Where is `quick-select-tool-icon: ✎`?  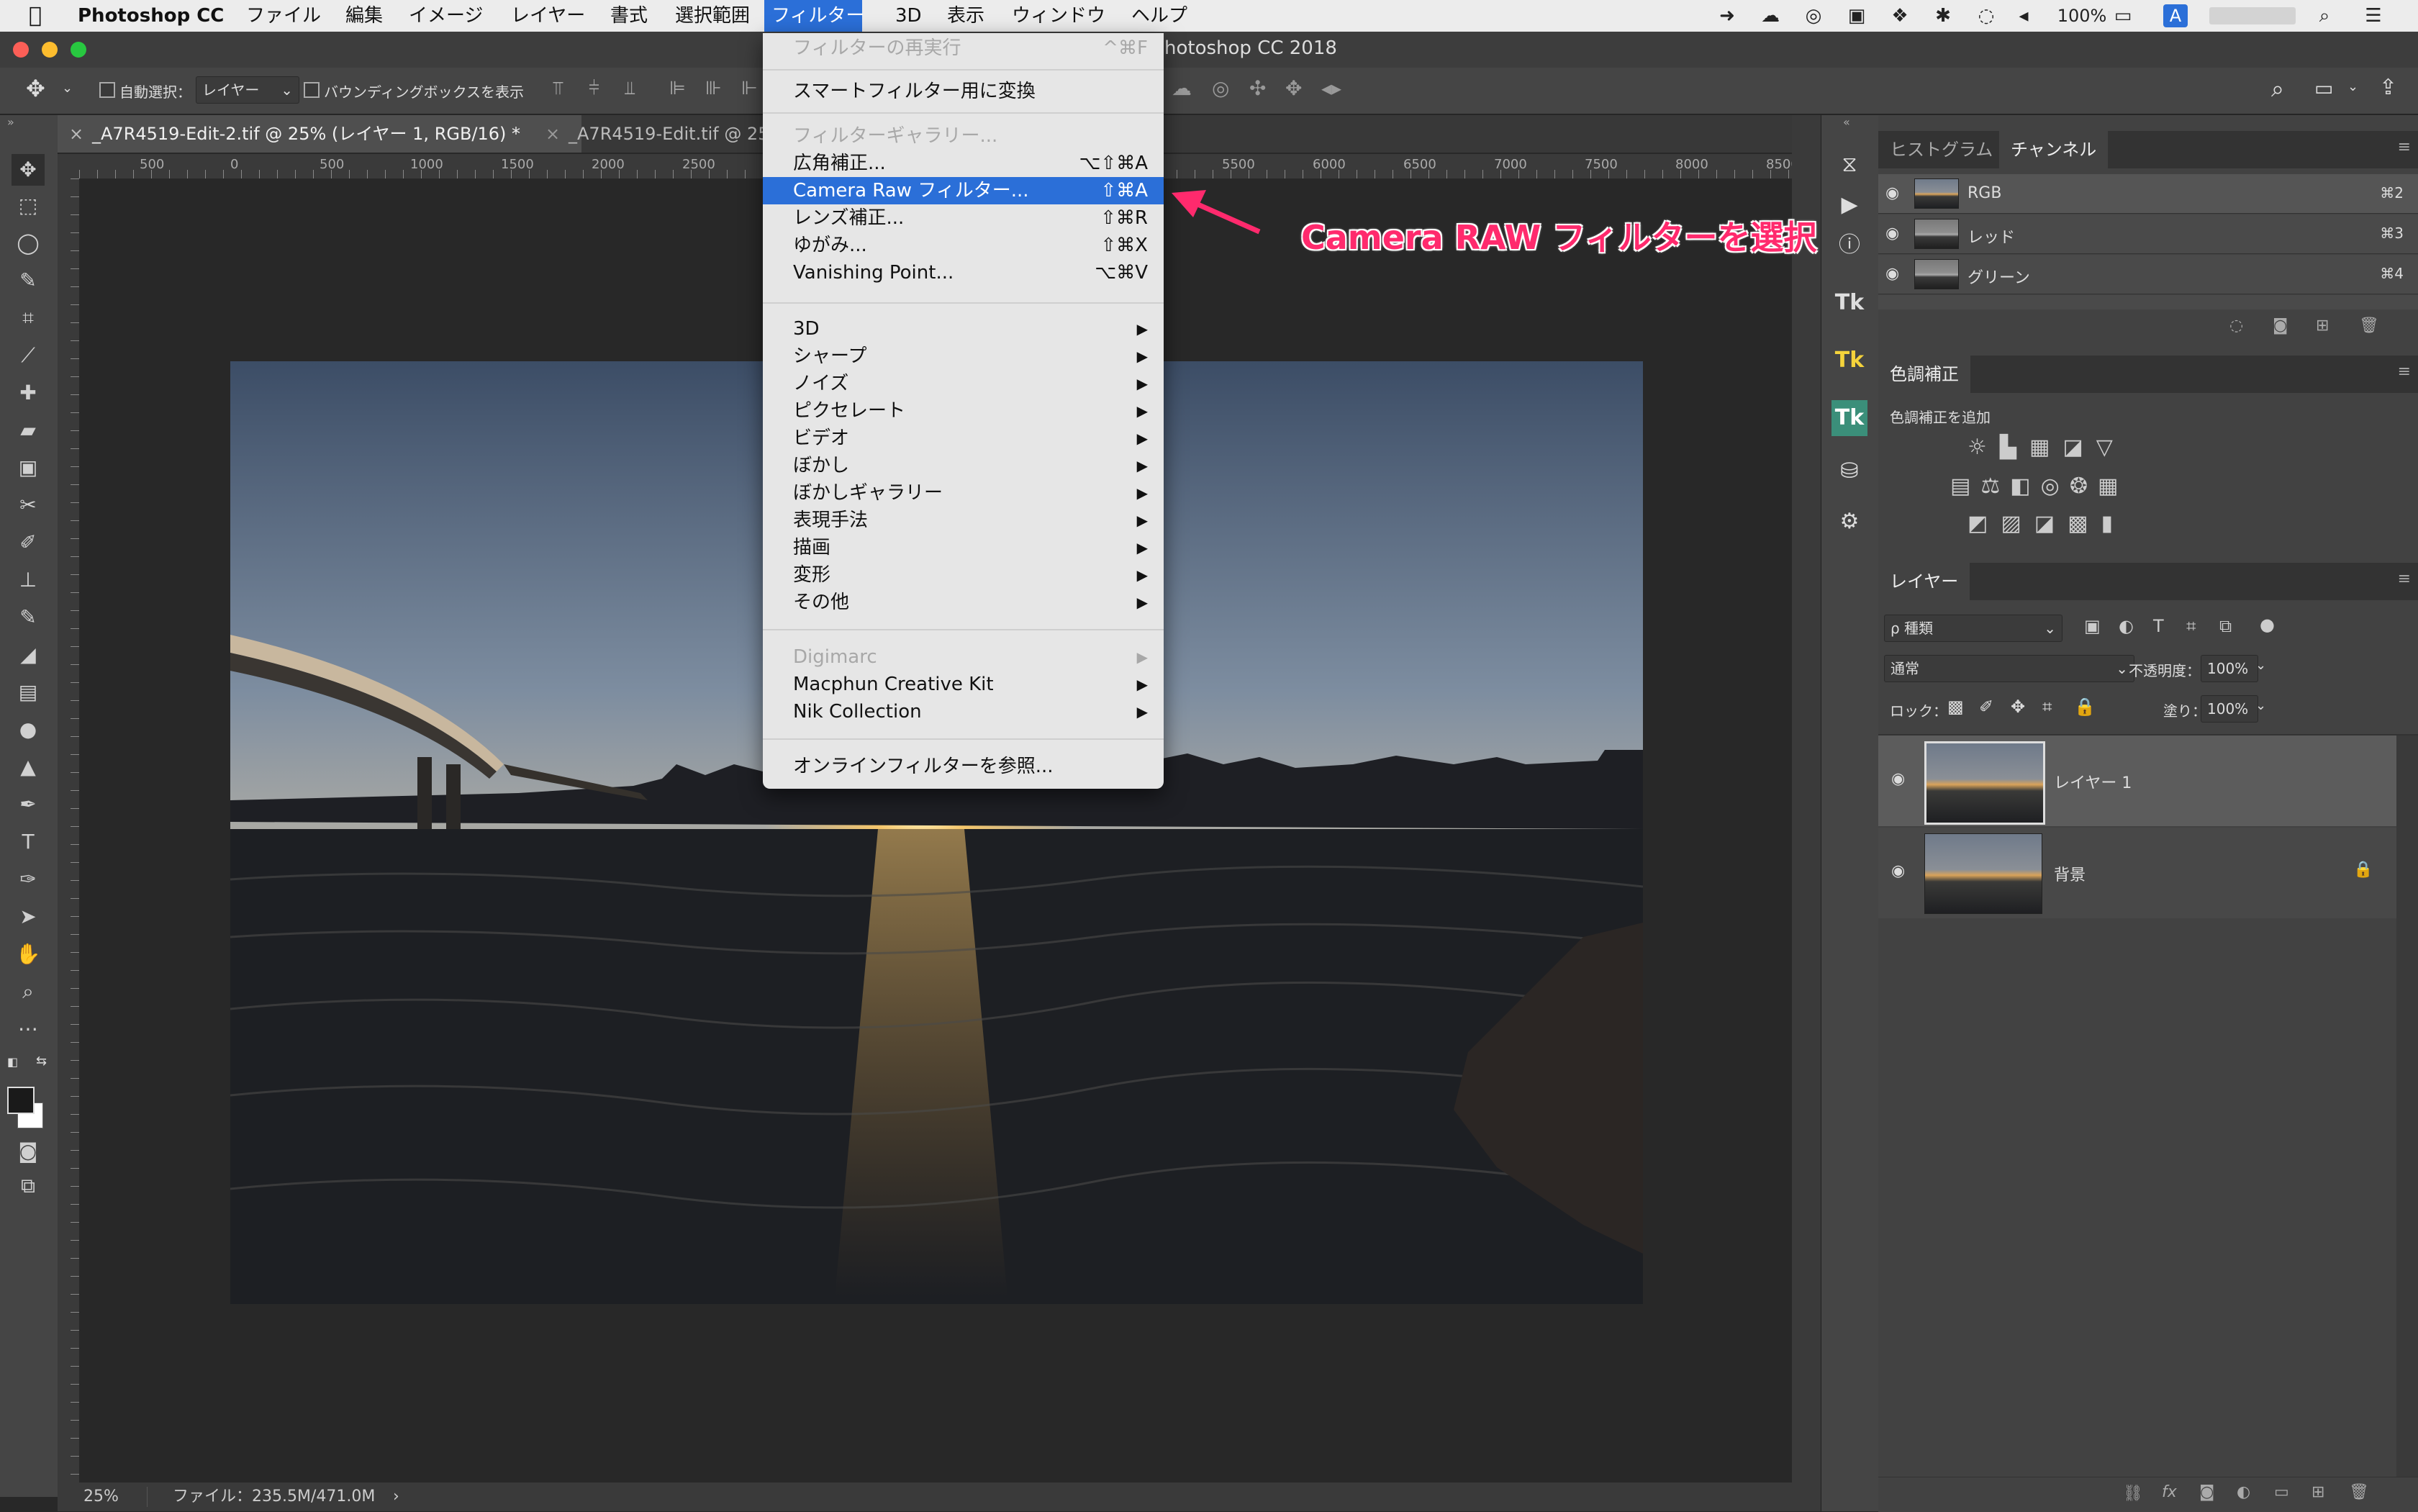 quick-select-tool-icon: ✎ is located at coordinates (28, 280).